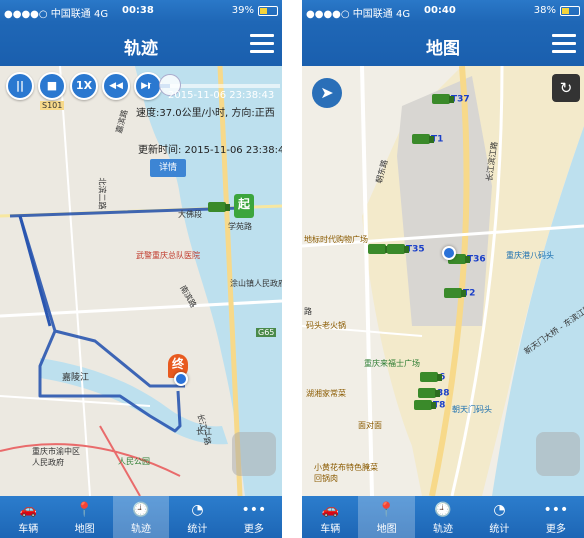 This screenshot has height=538, width=584. I want to click on map-label-road-r: 路, so click(308, 311).